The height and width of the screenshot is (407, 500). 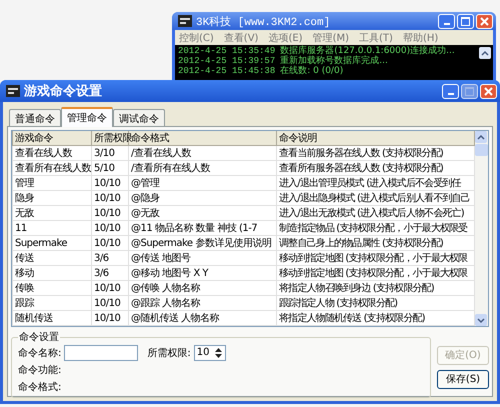 I want to click on menu-item: 帮助(H), so click(x=420, y=37).